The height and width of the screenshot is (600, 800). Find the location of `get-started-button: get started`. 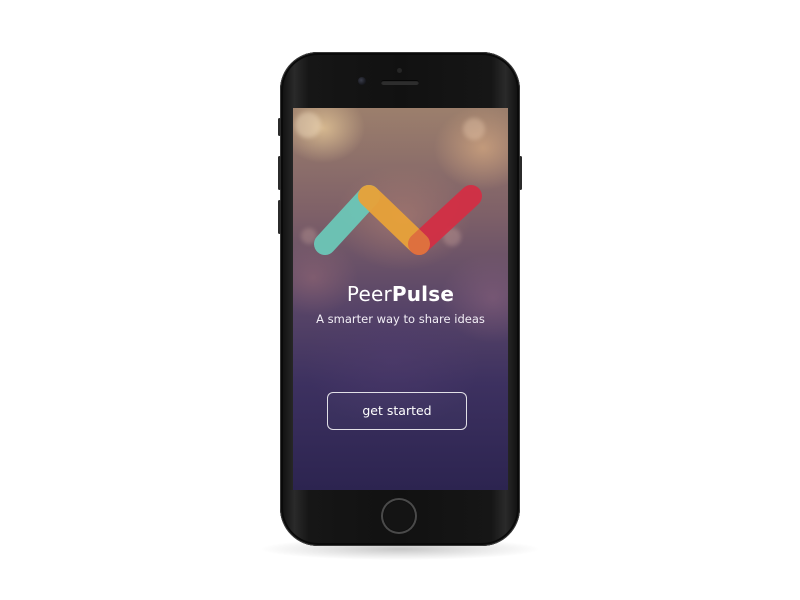

get-started-button: get started is located at coordinates (397, 411).